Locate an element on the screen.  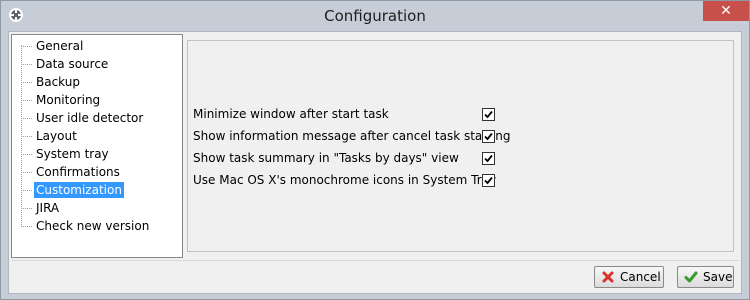
green-check-icon is located at coordinates (691, 277).